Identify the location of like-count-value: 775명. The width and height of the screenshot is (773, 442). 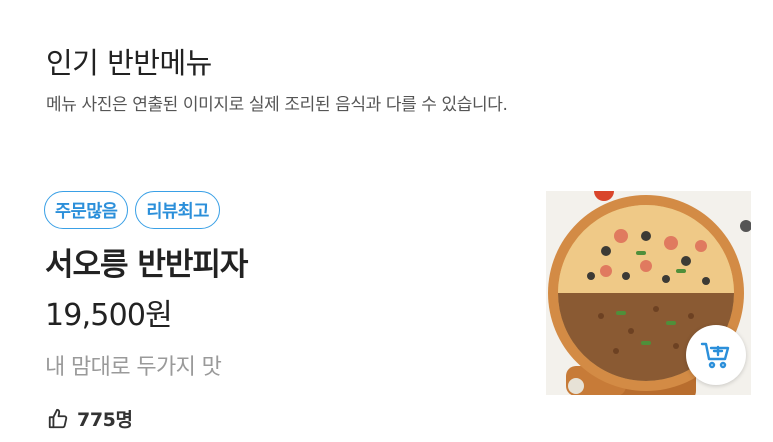
(105, 420).